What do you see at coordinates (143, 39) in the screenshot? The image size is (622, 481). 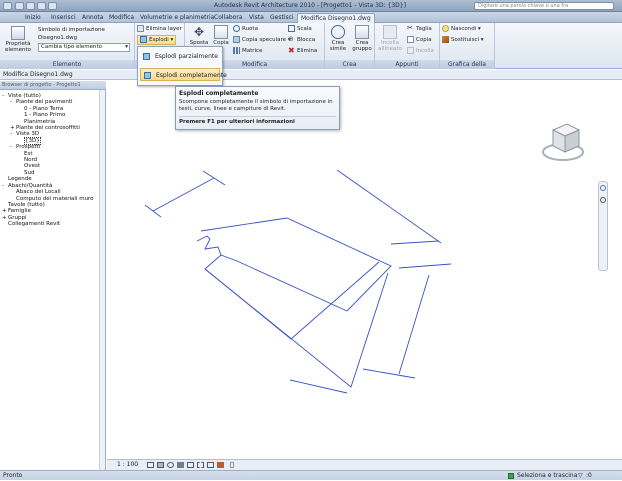 I see `explode-icon` at bounding box center [143, 39].